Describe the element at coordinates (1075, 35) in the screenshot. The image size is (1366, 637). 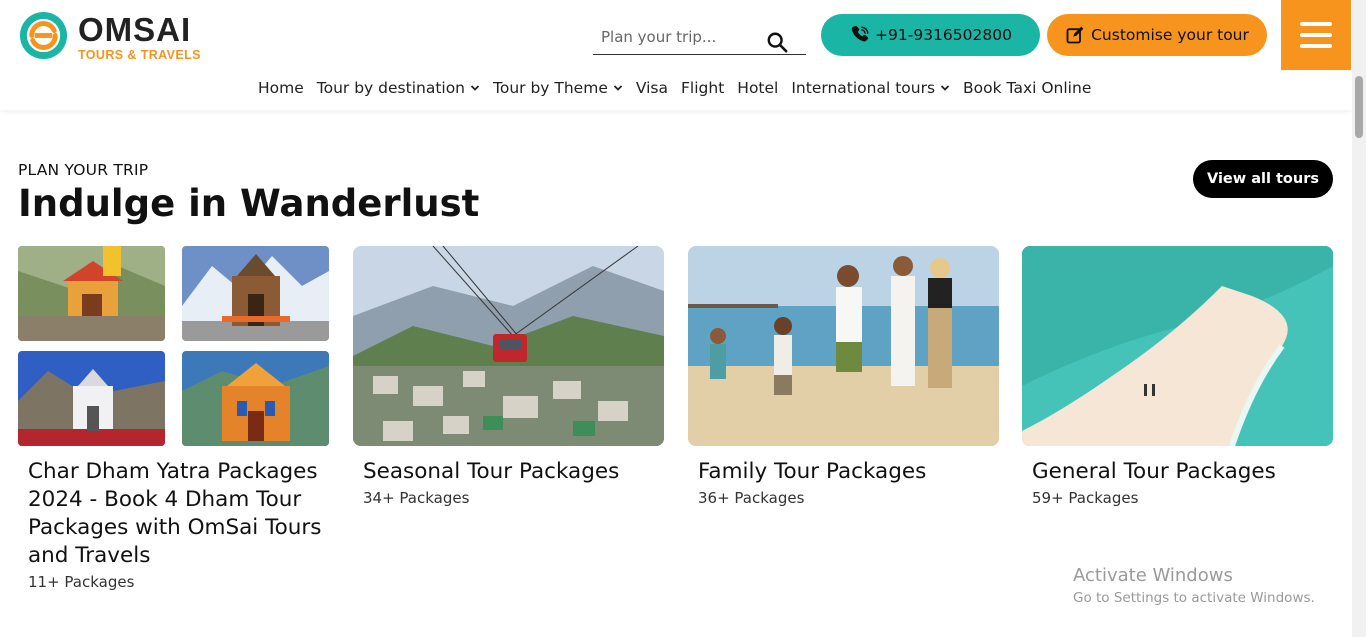
I see `edit-icon` at that location.